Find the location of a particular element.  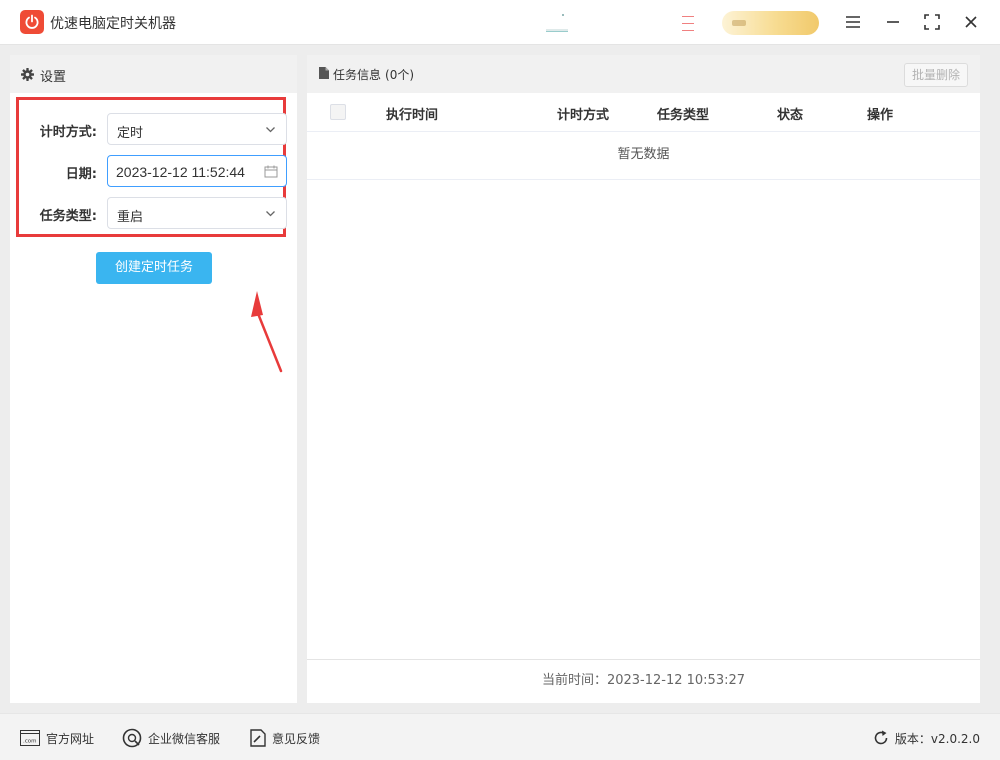

task-type-select: 重启 is located at coordinates (197, 213).